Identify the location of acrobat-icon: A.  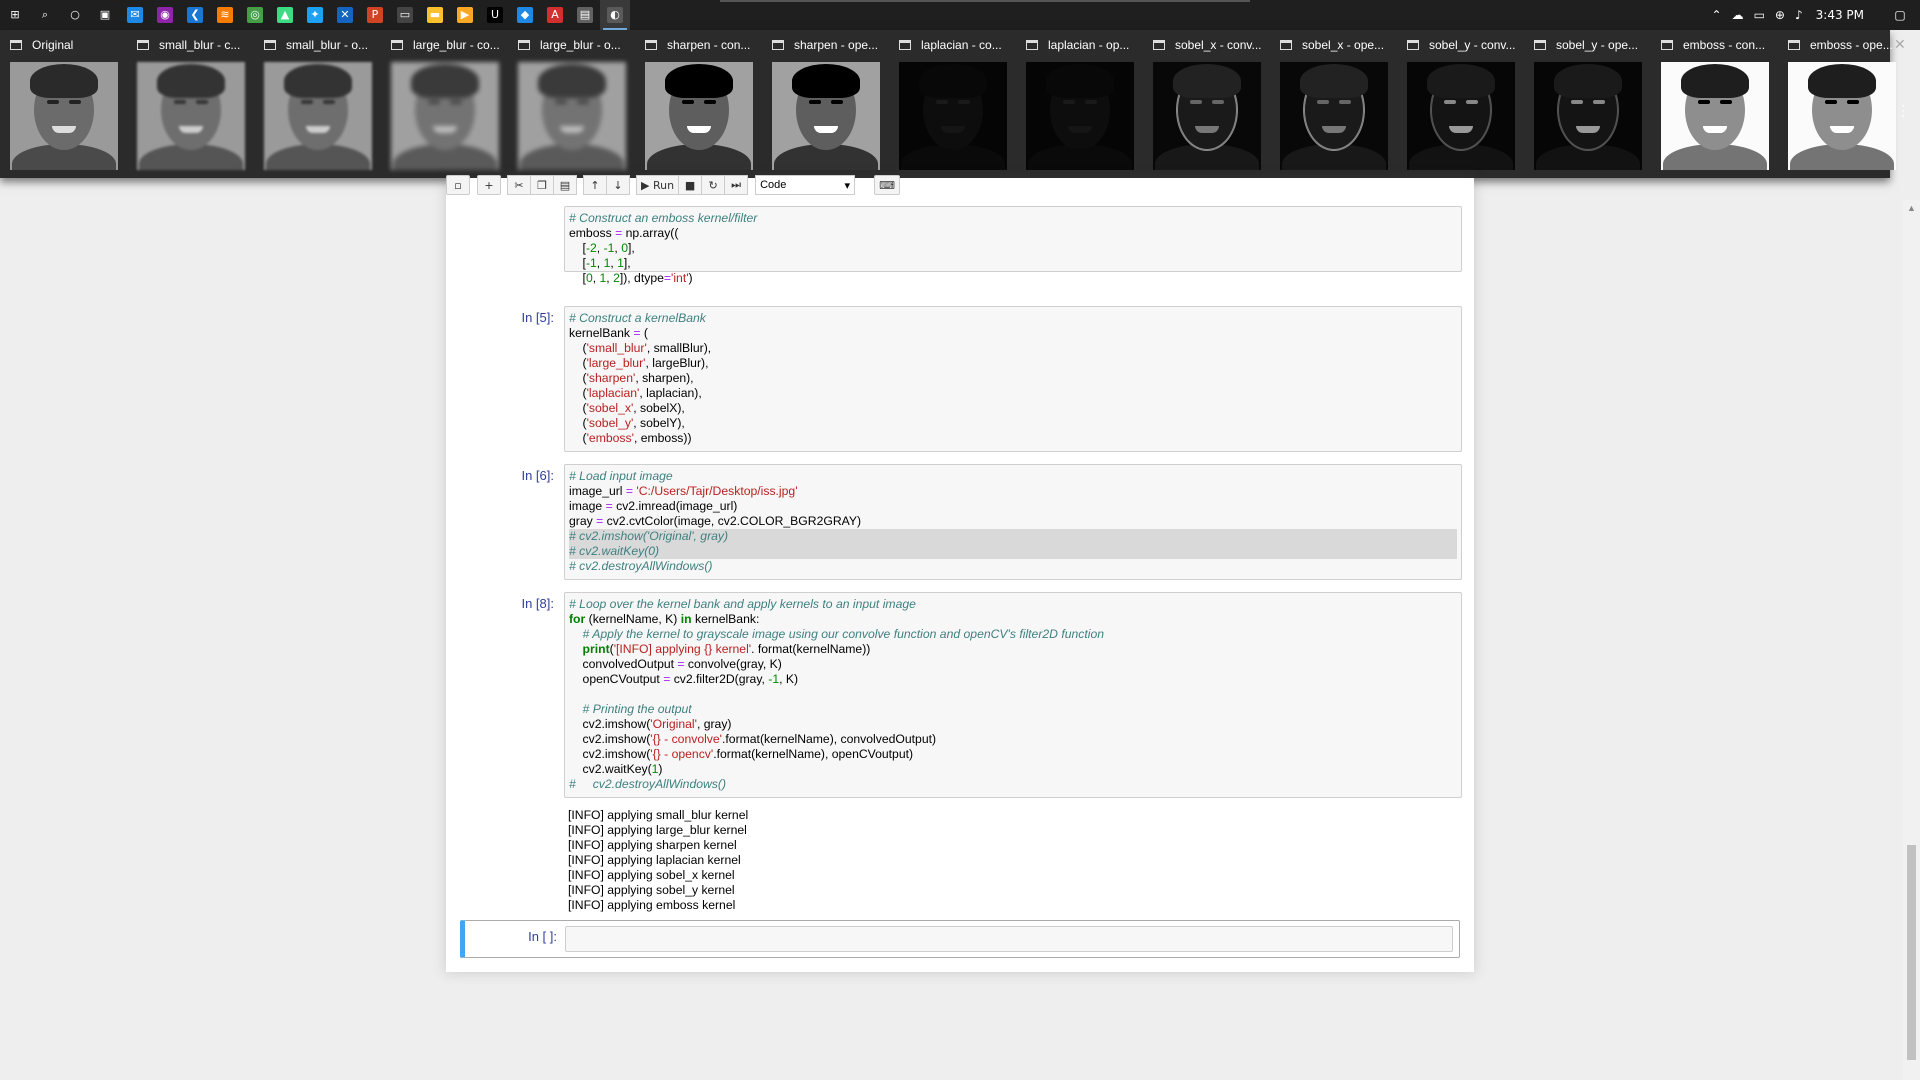
(555, 15).